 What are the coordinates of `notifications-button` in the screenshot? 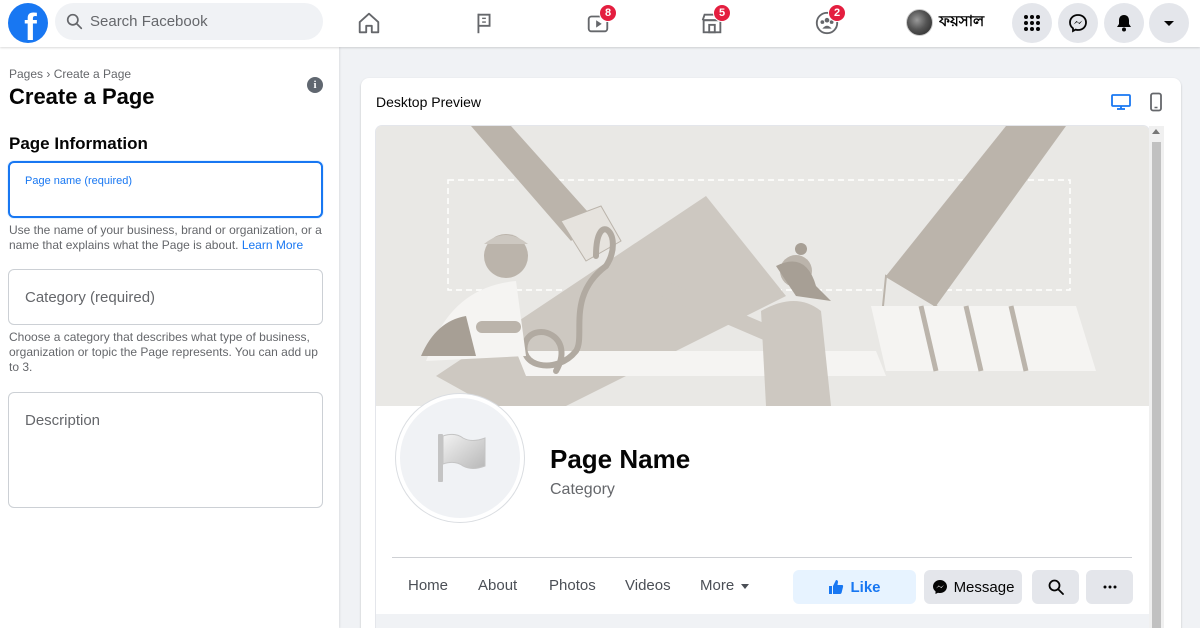 It's located at (1124, 23).